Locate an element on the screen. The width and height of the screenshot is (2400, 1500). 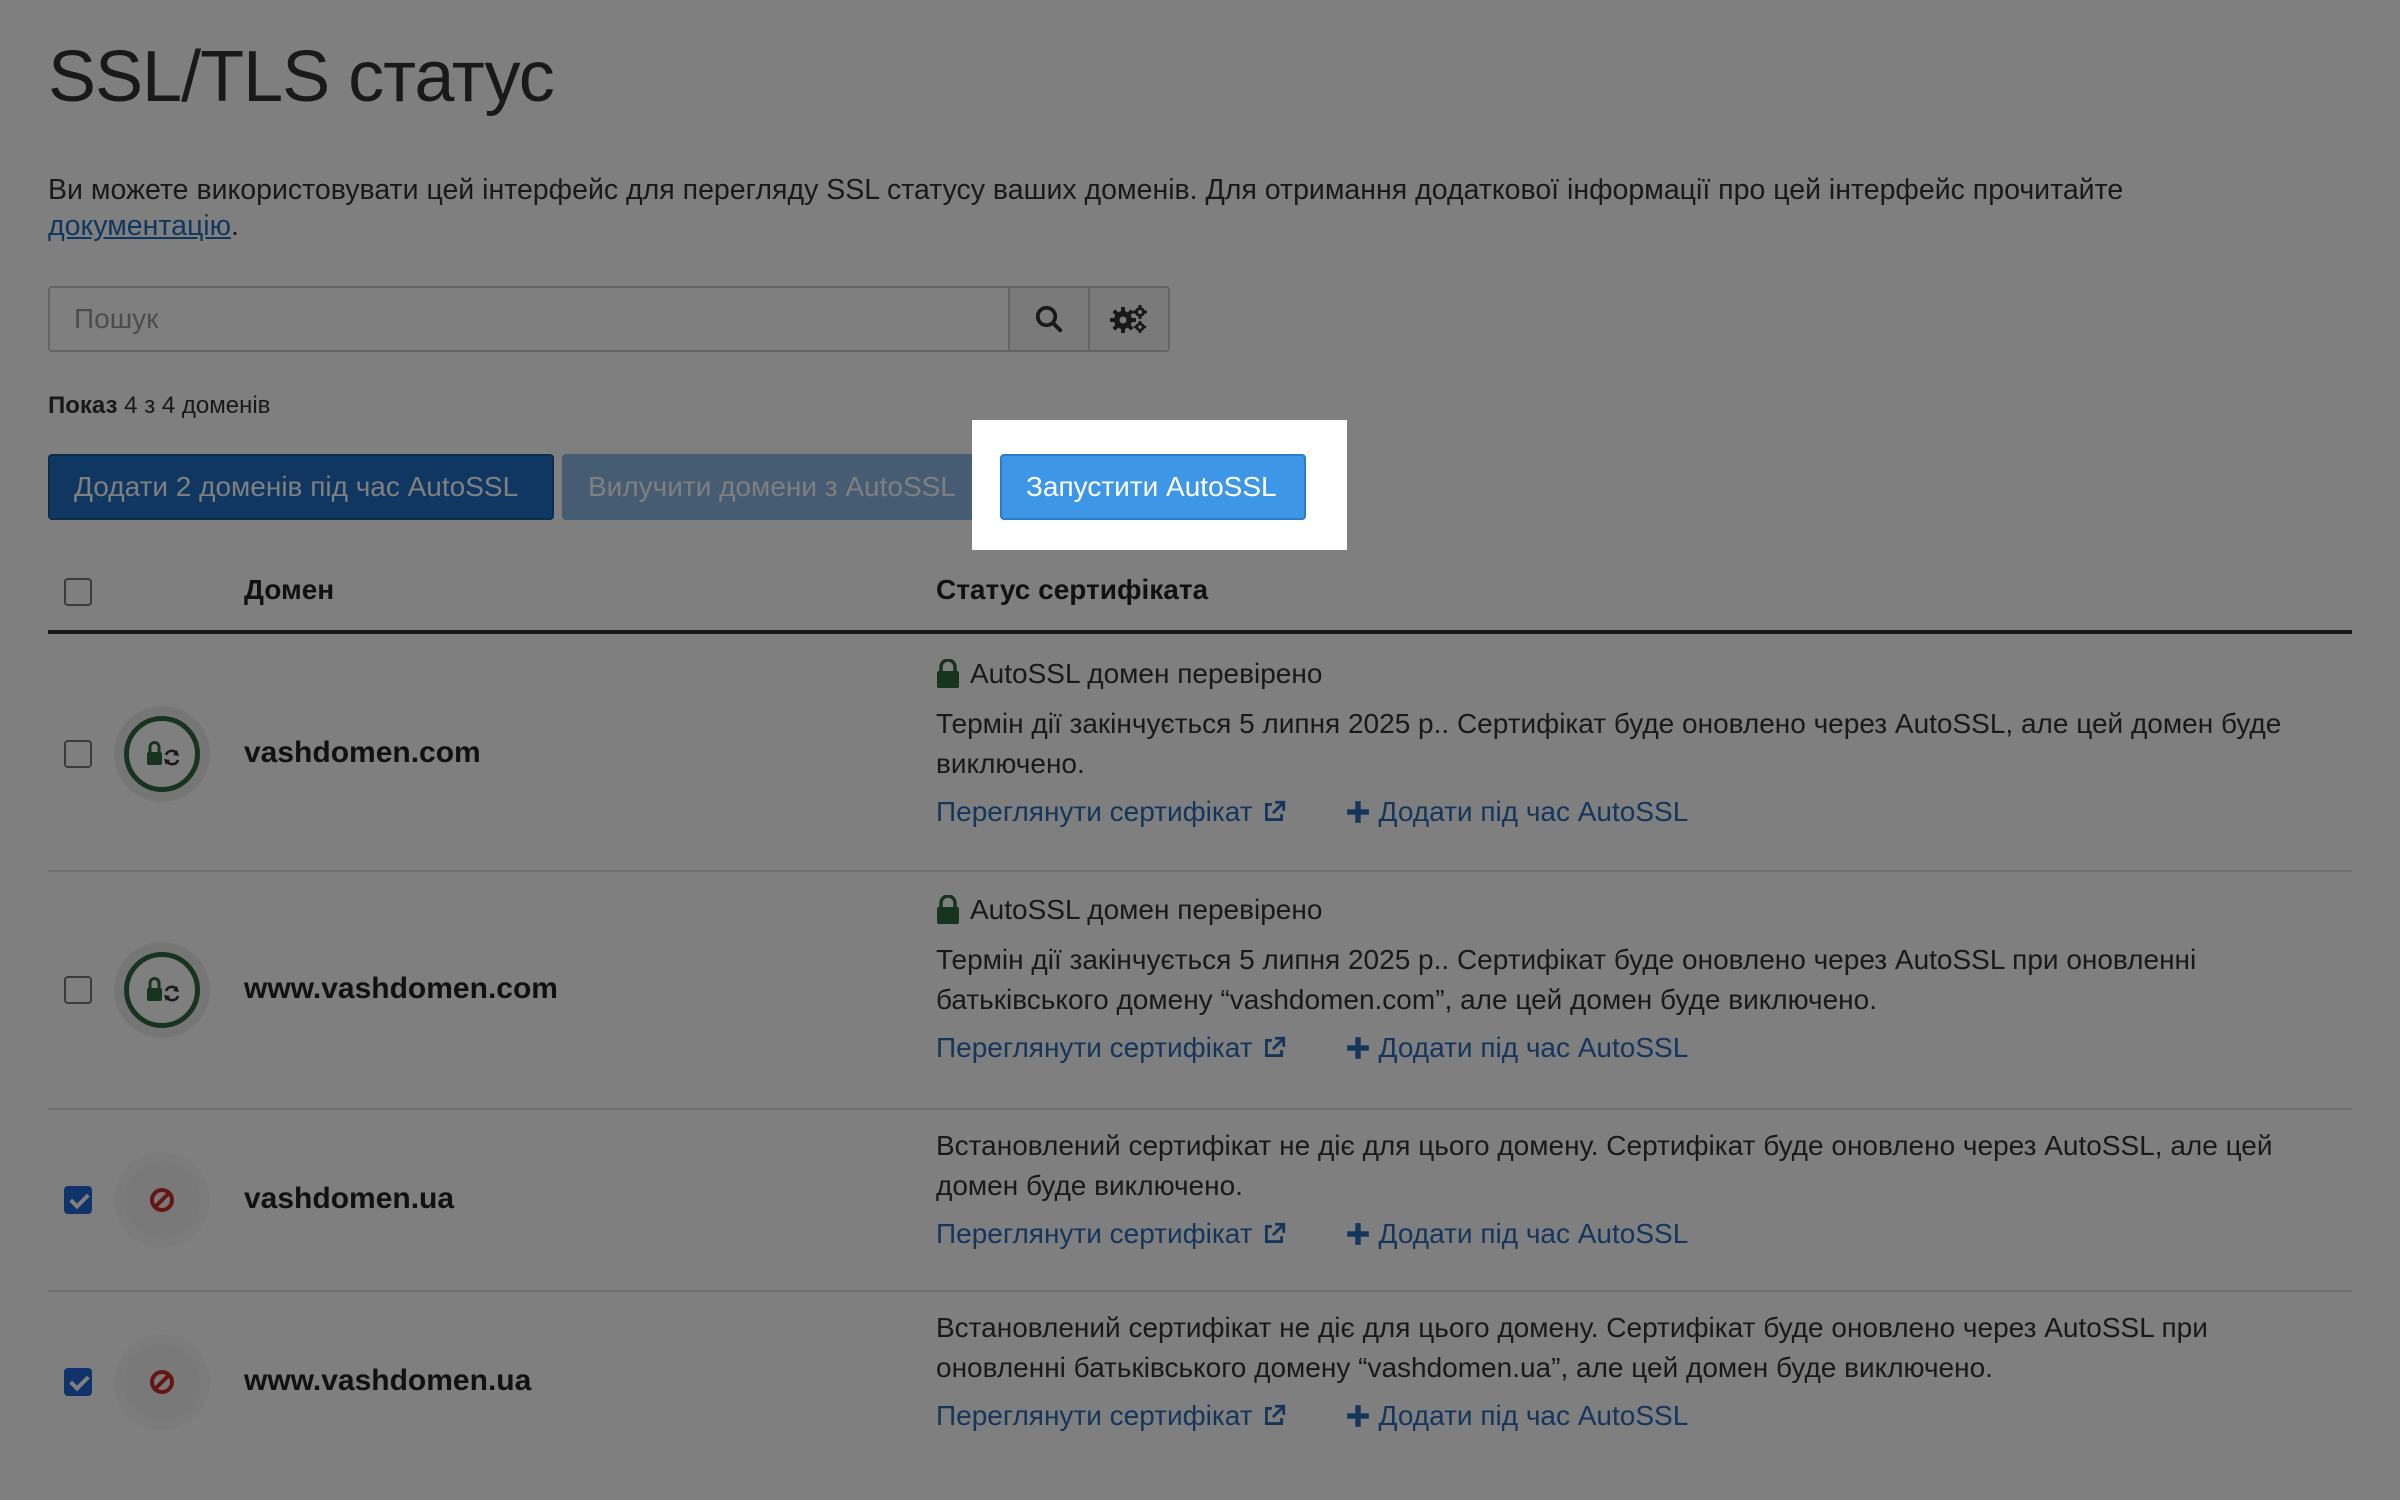
page-title: SSL/TLS статус is located at coordinates (301, 77).